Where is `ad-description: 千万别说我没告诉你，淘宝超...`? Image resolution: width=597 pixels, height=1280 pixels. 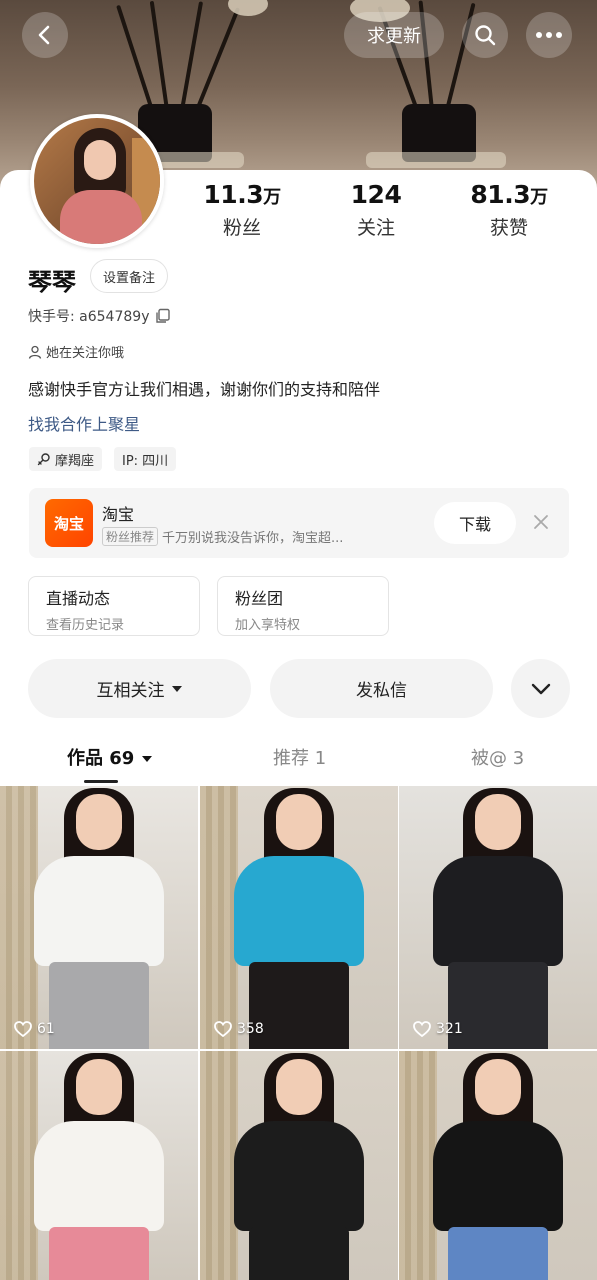
ad-description: 千万别说我没告诉你，淘宝超... is located at coordinates (253, 538).